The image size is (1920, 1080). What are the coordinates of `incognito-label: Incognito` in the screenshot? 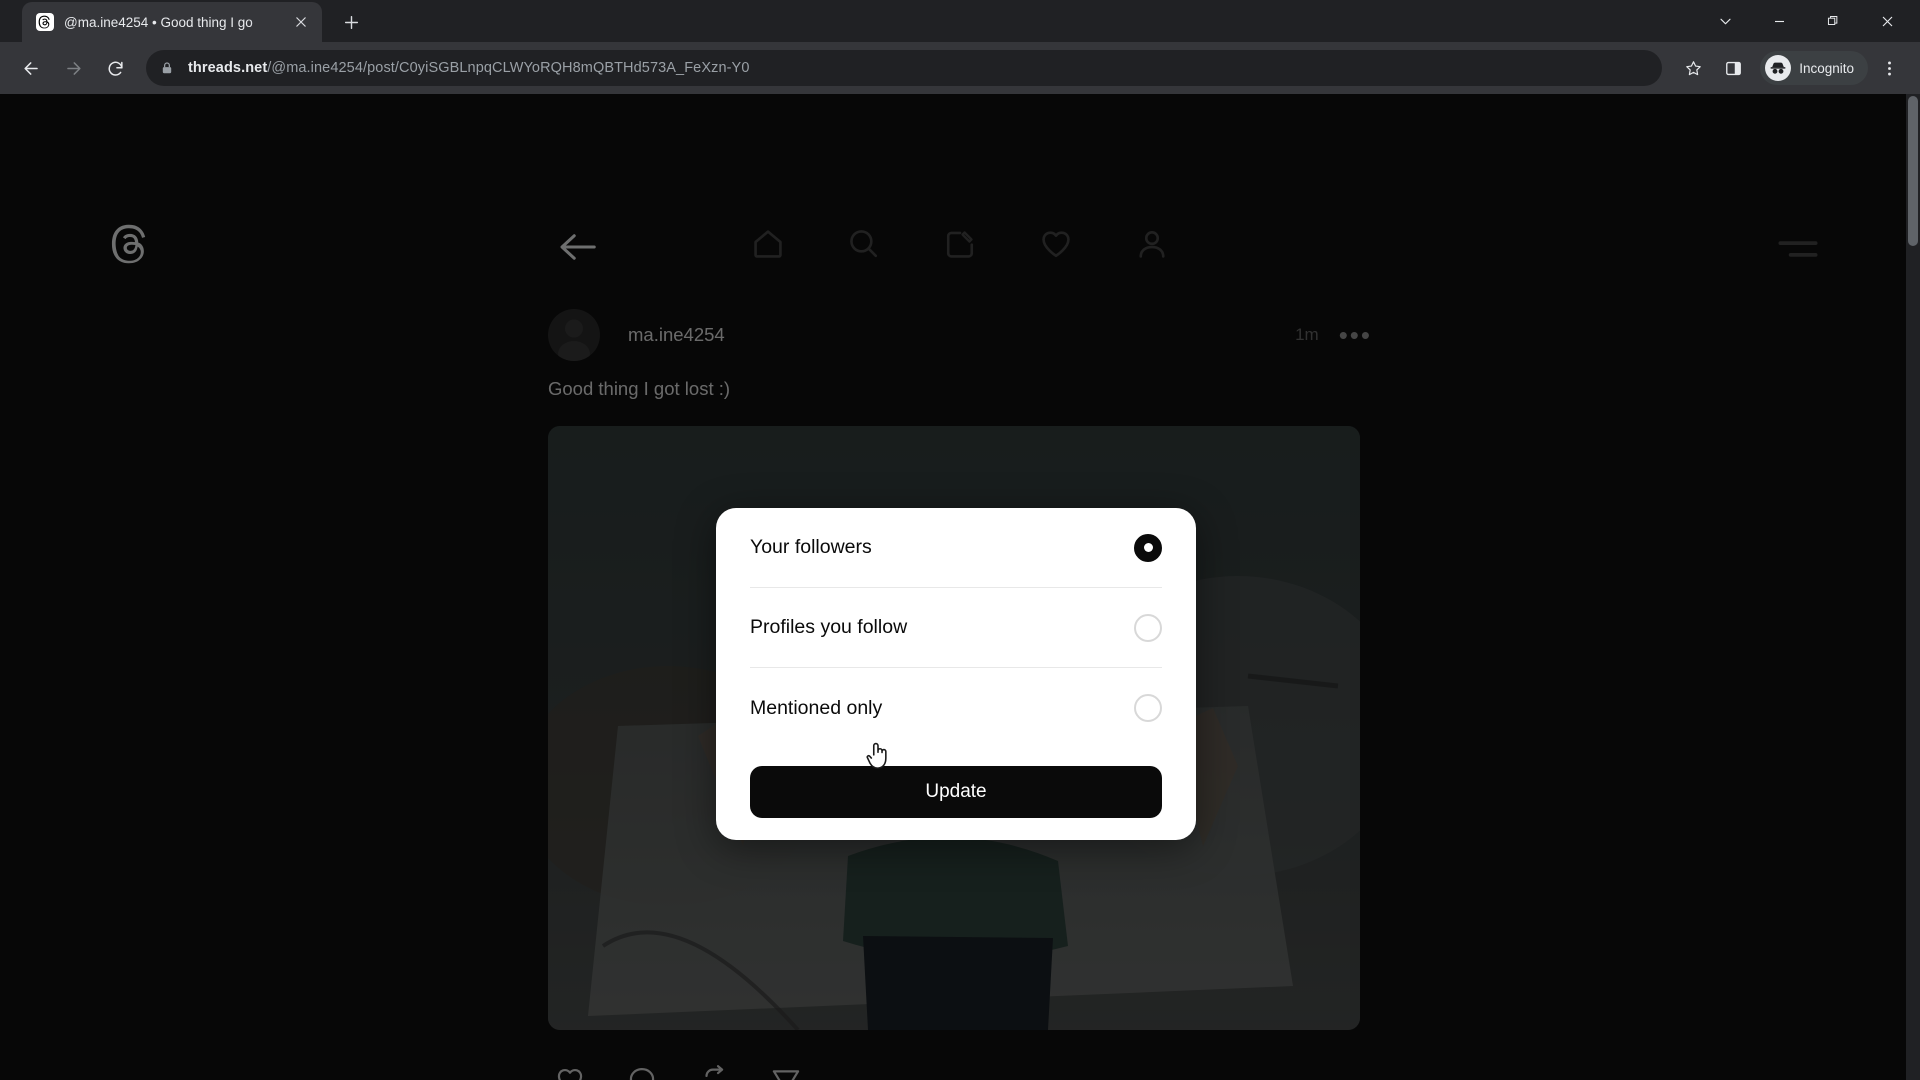 It's located at (1826, 68).